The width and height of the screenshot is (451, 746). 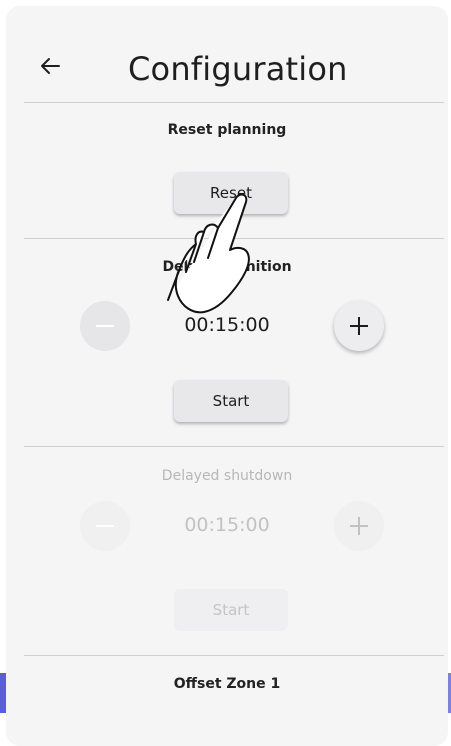 I want to click on reset-button: Reset, so click(x=231, y=193).